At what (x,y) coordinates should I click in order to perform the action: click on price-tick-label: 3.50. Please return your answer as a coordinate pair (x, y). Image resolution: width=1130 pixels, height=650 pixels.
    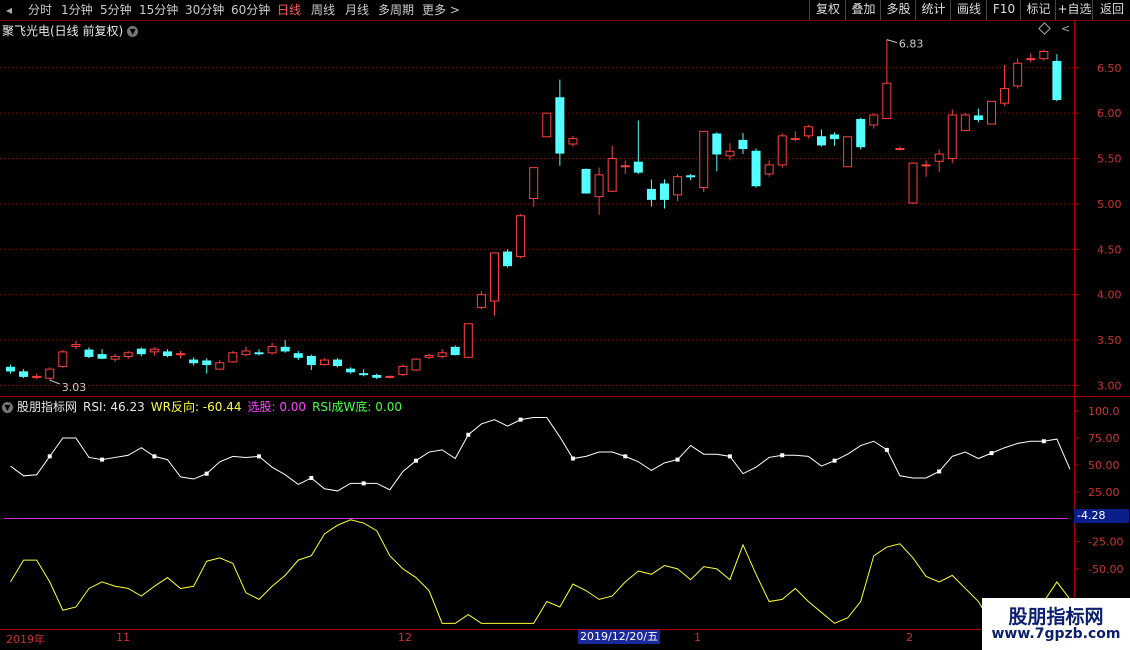
    Looking at the image, I should click on (1109, 340).